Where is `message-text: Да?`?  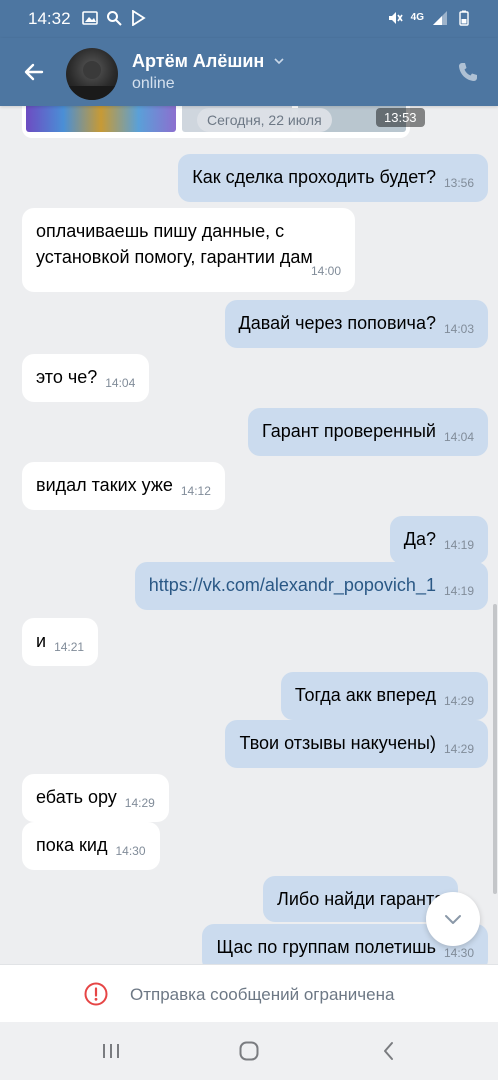 message-text: Да? is located at coordinates (419, 539).